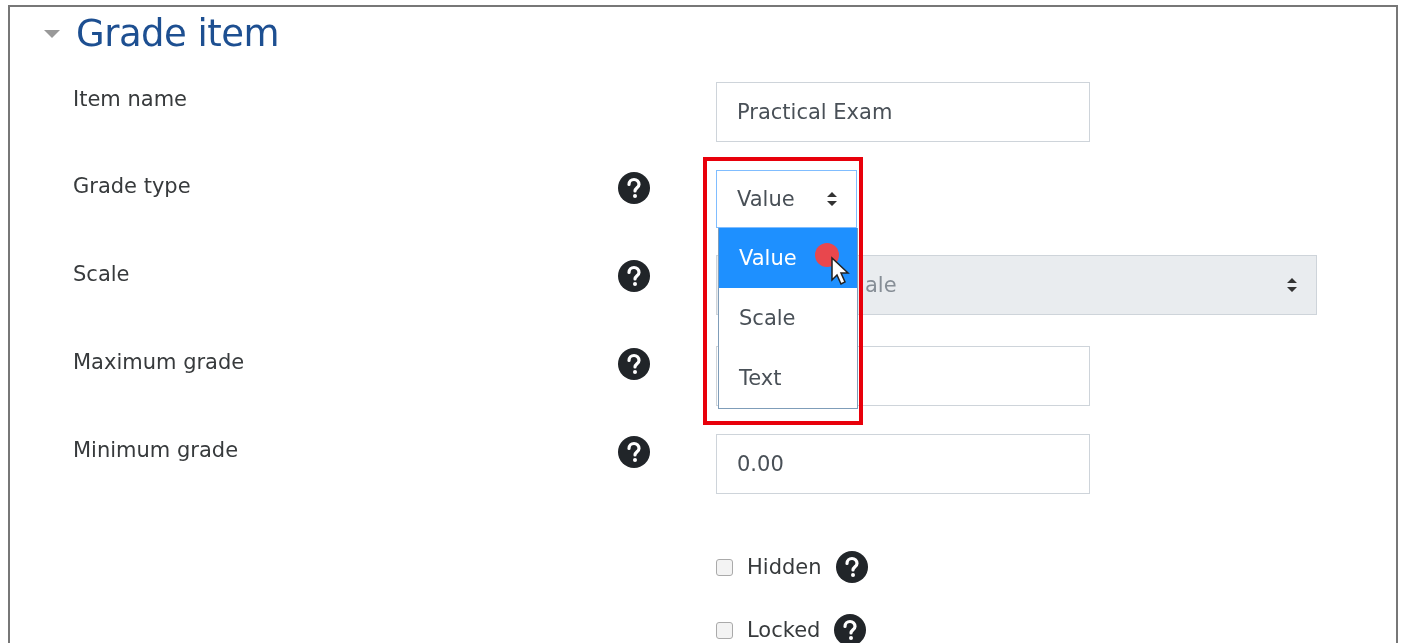 Image resolution: width=1405 pixels, height=643 pixels. What do you see at coordinates (903, 112) in the screenshot?
I see `text-field: Practical Exam` at bounding box center [903, 112].